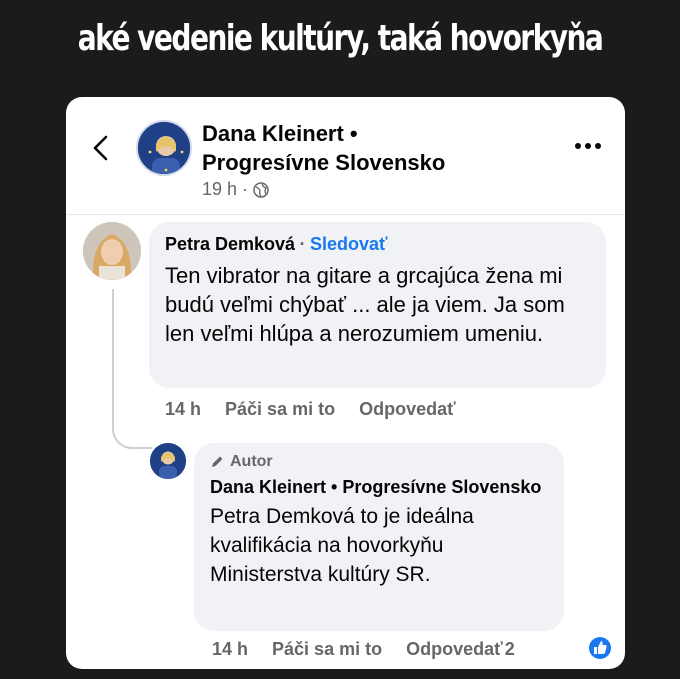  Describe the element at coordinates (509, 649) in the screenshot. I see `reaction-count: 2` at that location.